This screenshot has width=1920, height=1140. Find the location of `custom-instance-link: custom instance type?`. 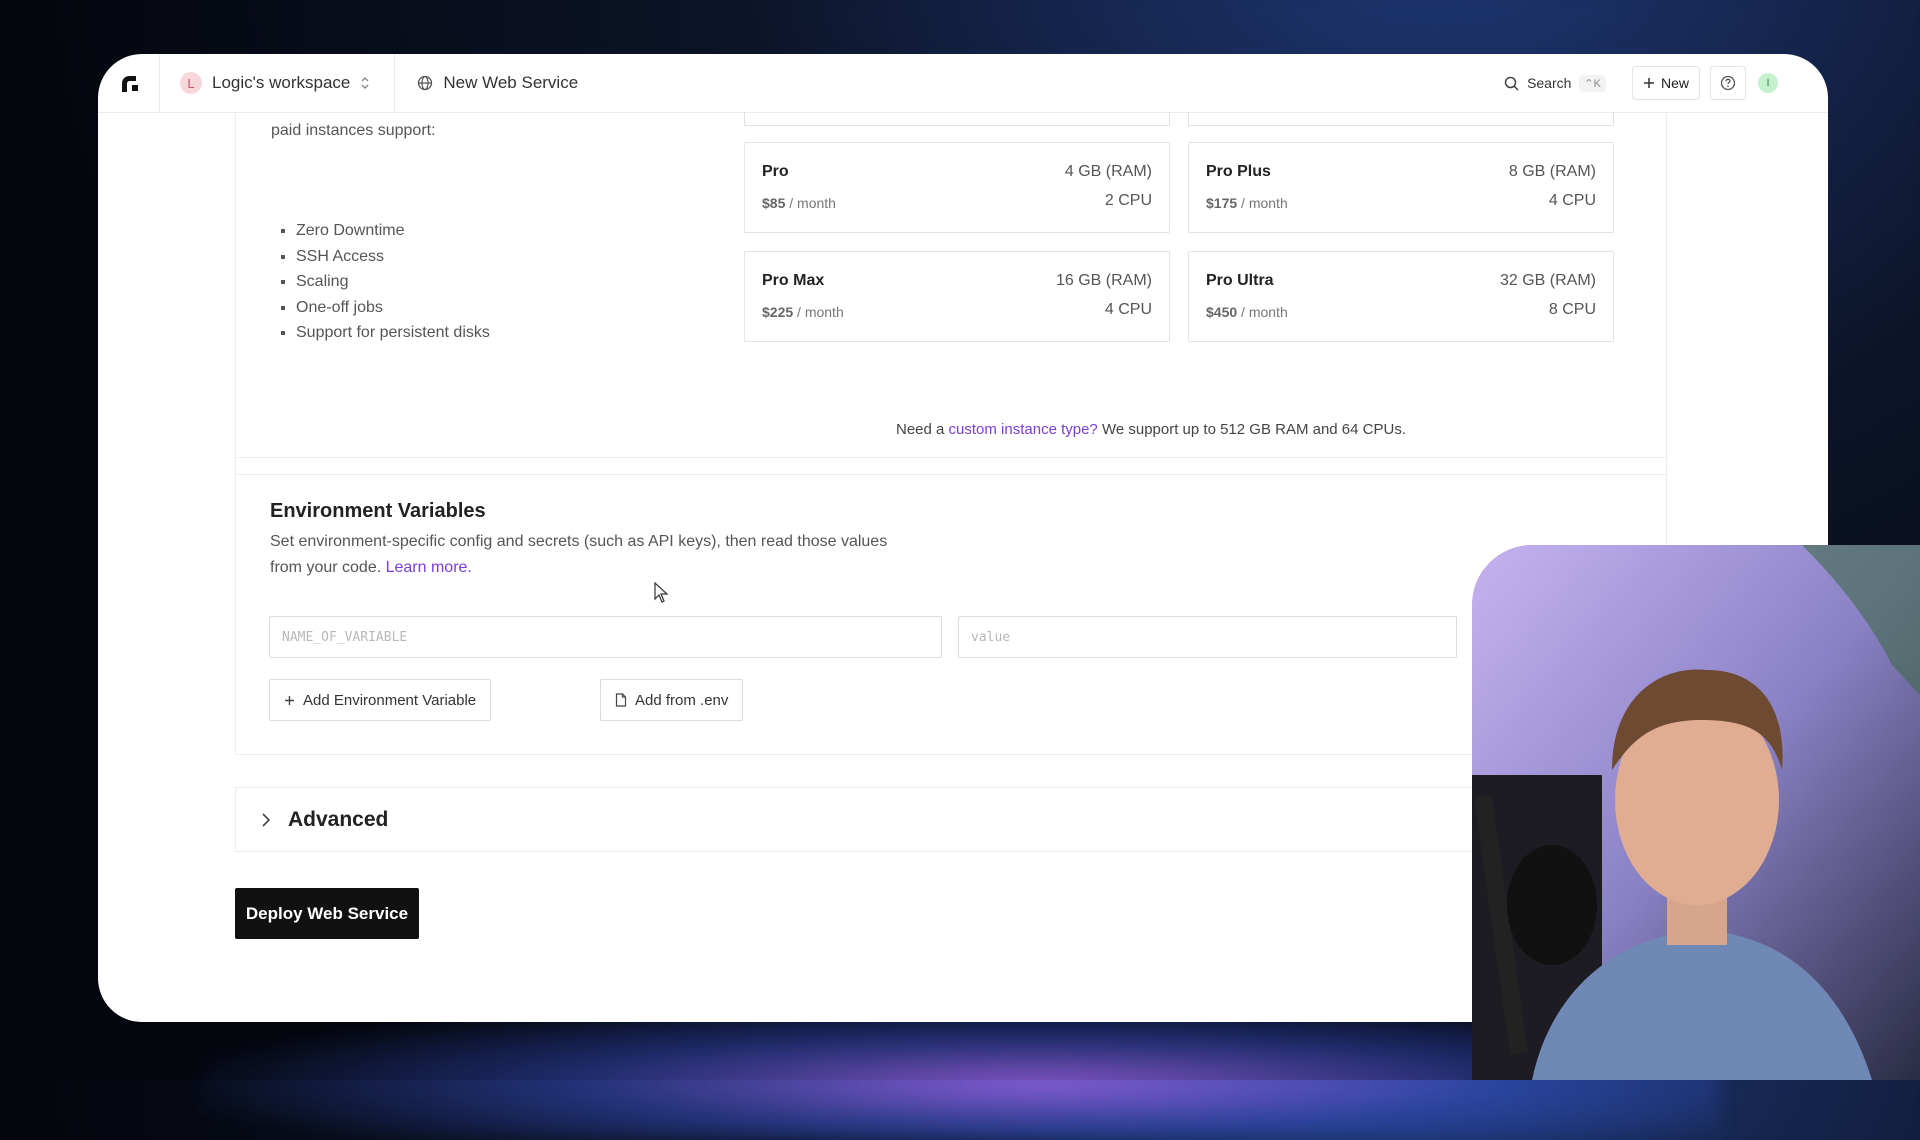

custom-instance-link: custom instance type? is located at coordinates (1023, 429).